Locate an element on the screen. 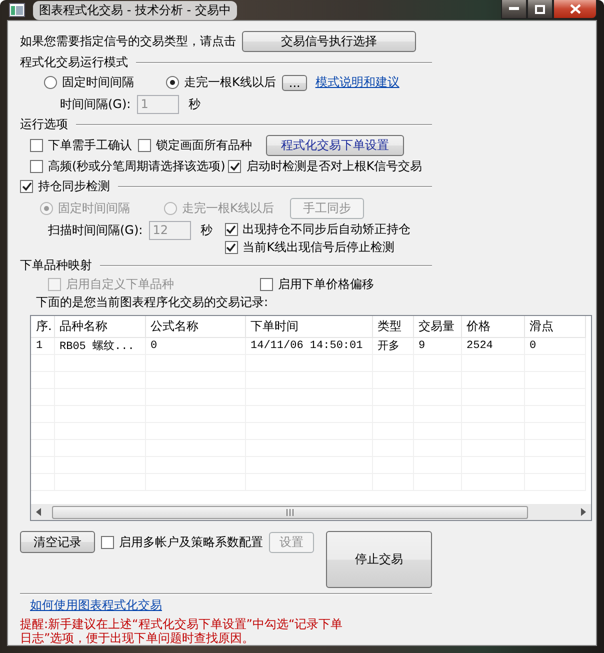  scroll-left-icon is located at coordinates (39, 512).